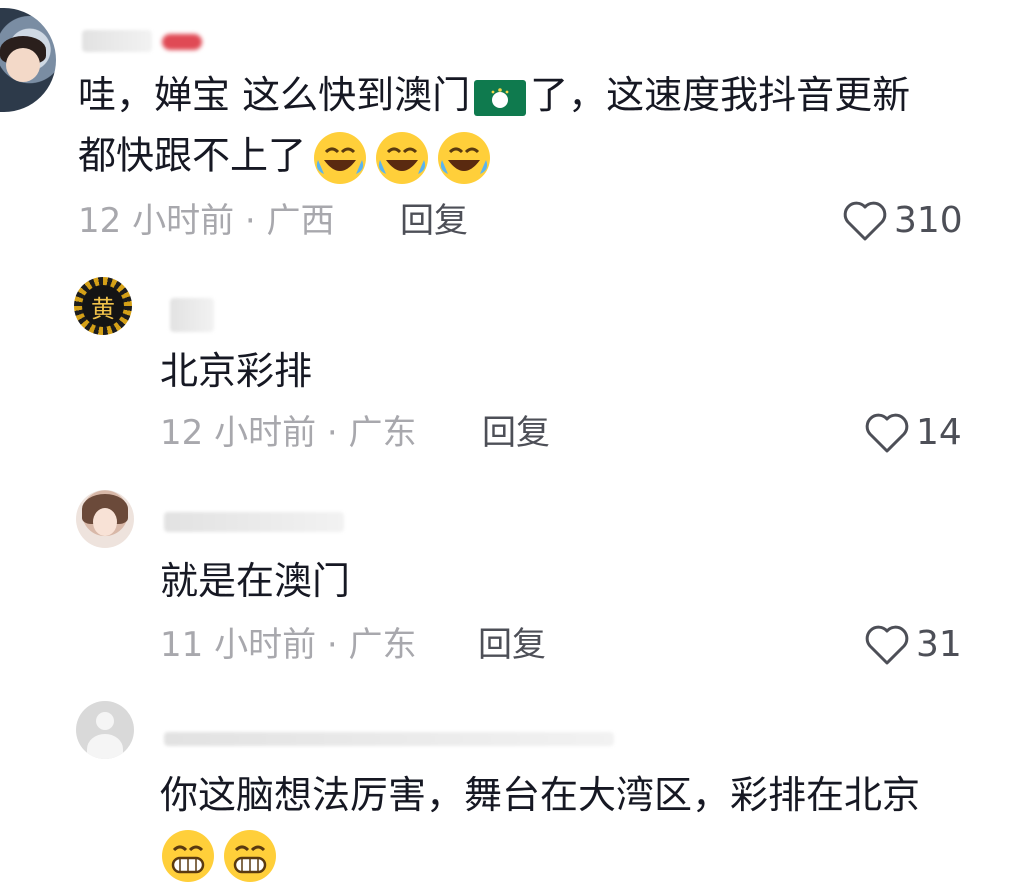 The image size is (1033, 884). Describe the element at coordinates (928, 220) in the screenshot. I see `like-count: 310` at that location.